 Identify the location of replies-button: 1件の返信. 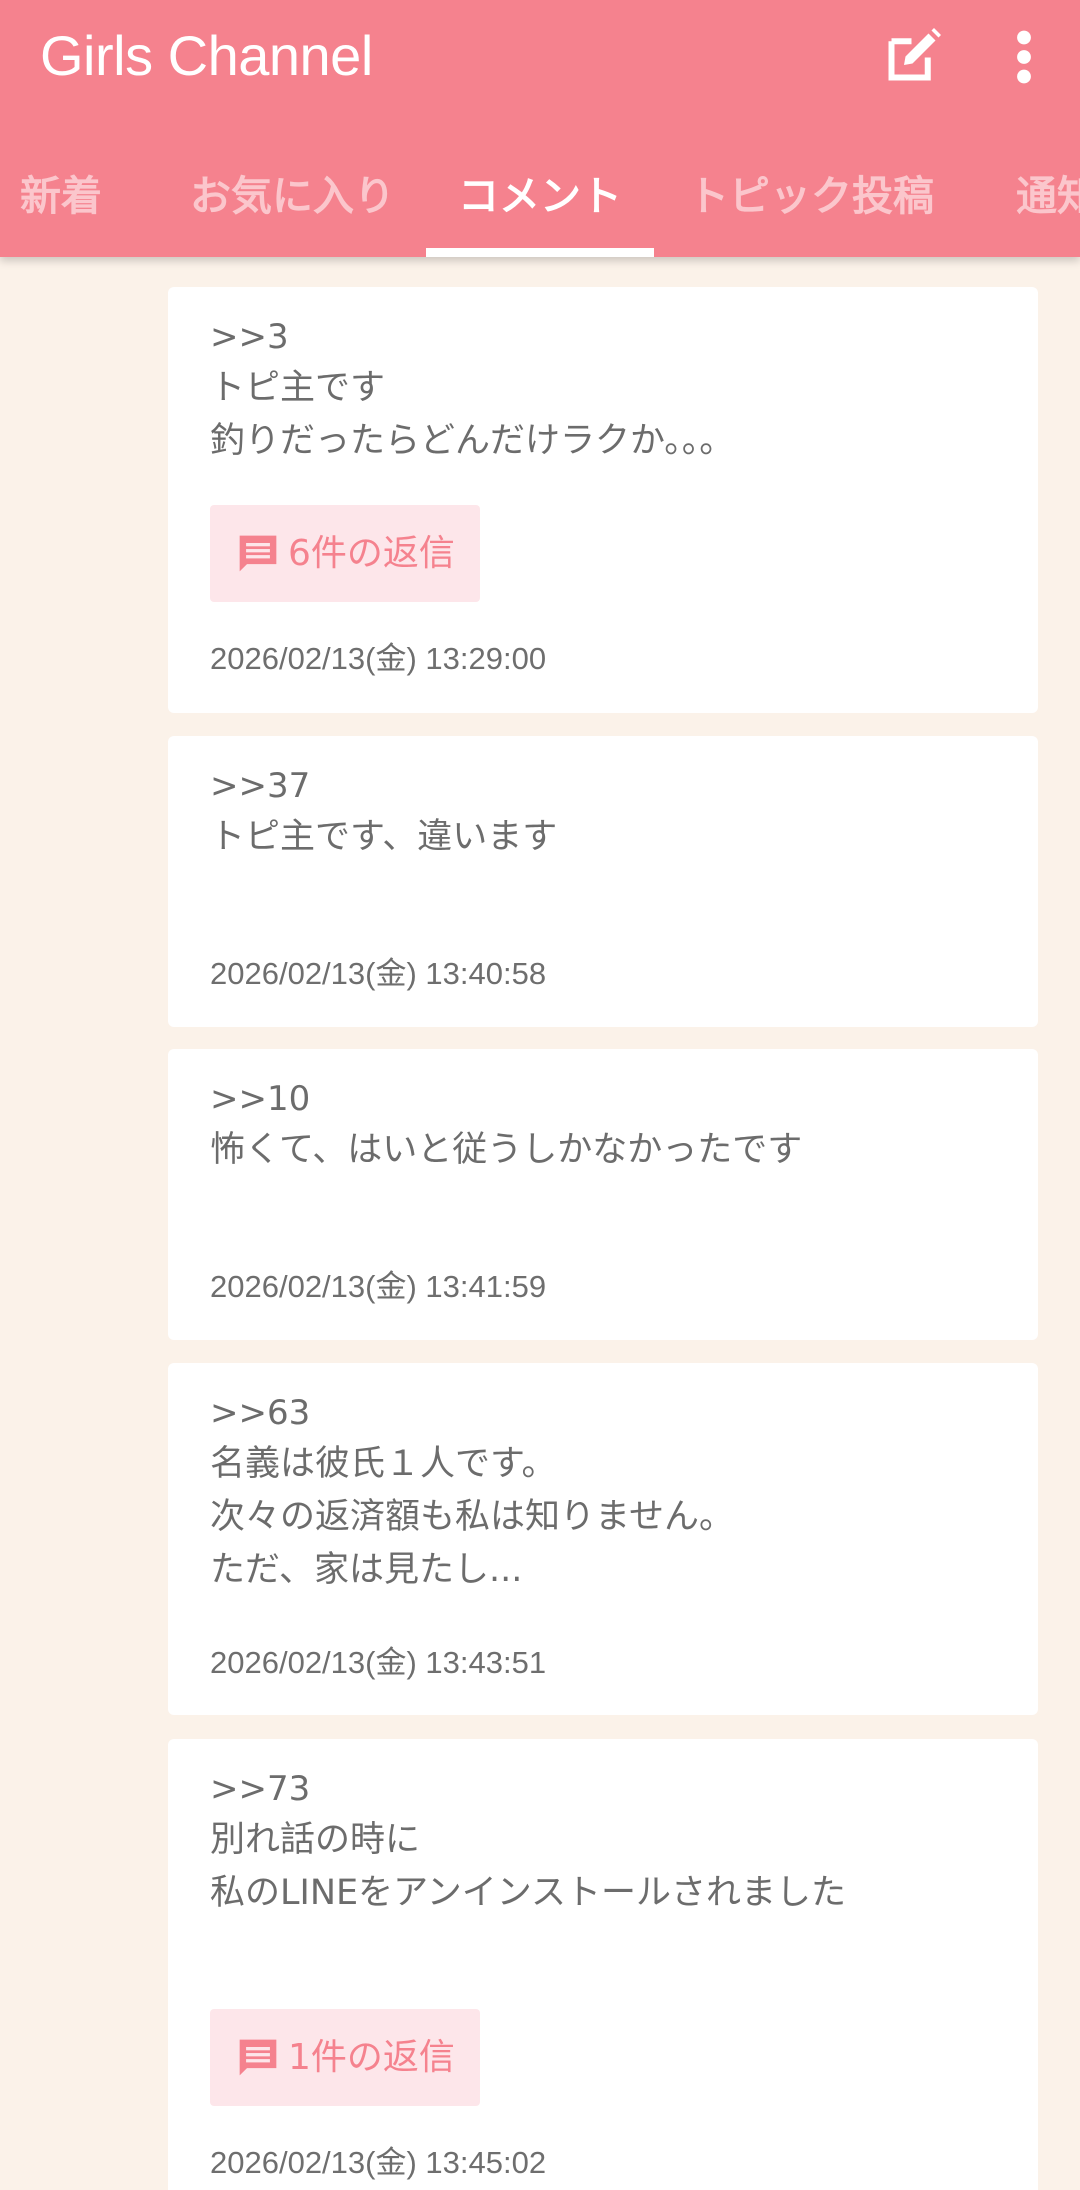
(345, 2057).